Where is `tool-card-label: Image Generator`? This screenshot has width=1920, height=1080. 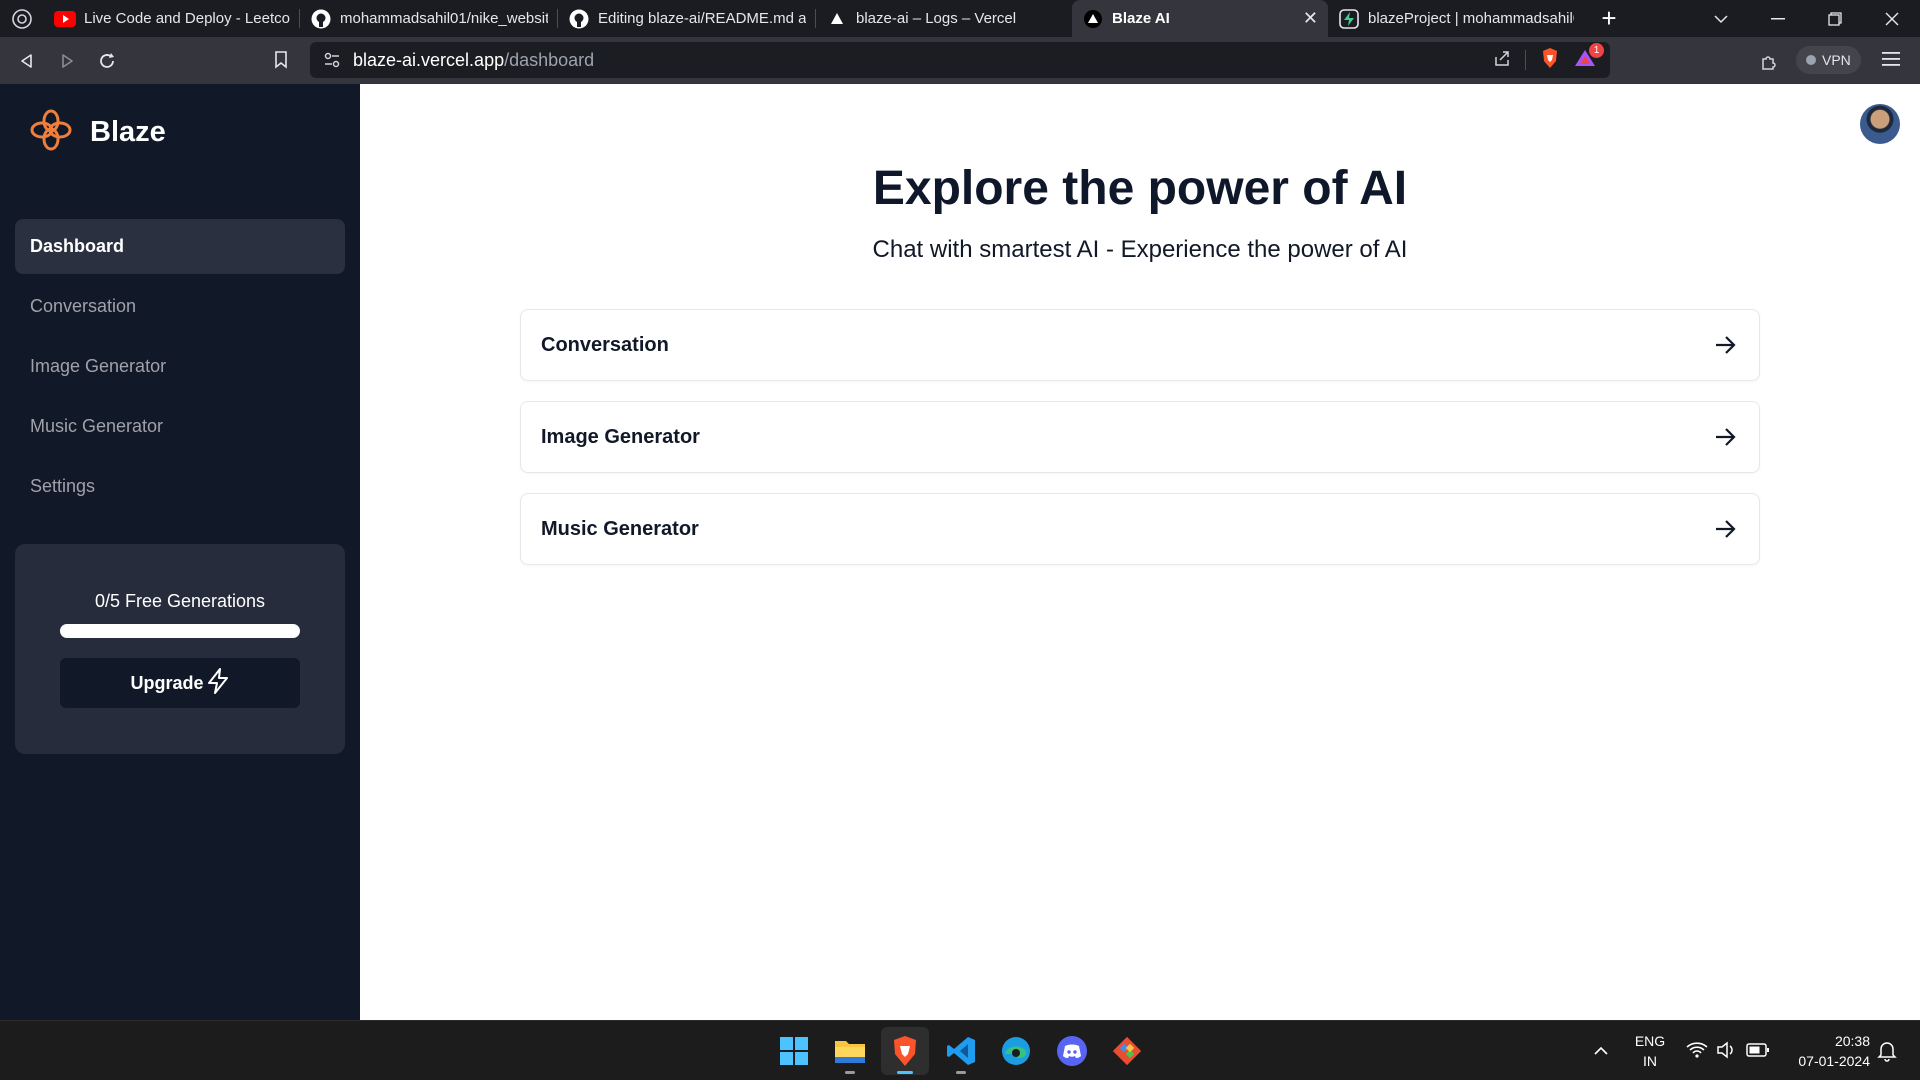
tool-card-label: Image Generator is located at coordinates (620, 436).